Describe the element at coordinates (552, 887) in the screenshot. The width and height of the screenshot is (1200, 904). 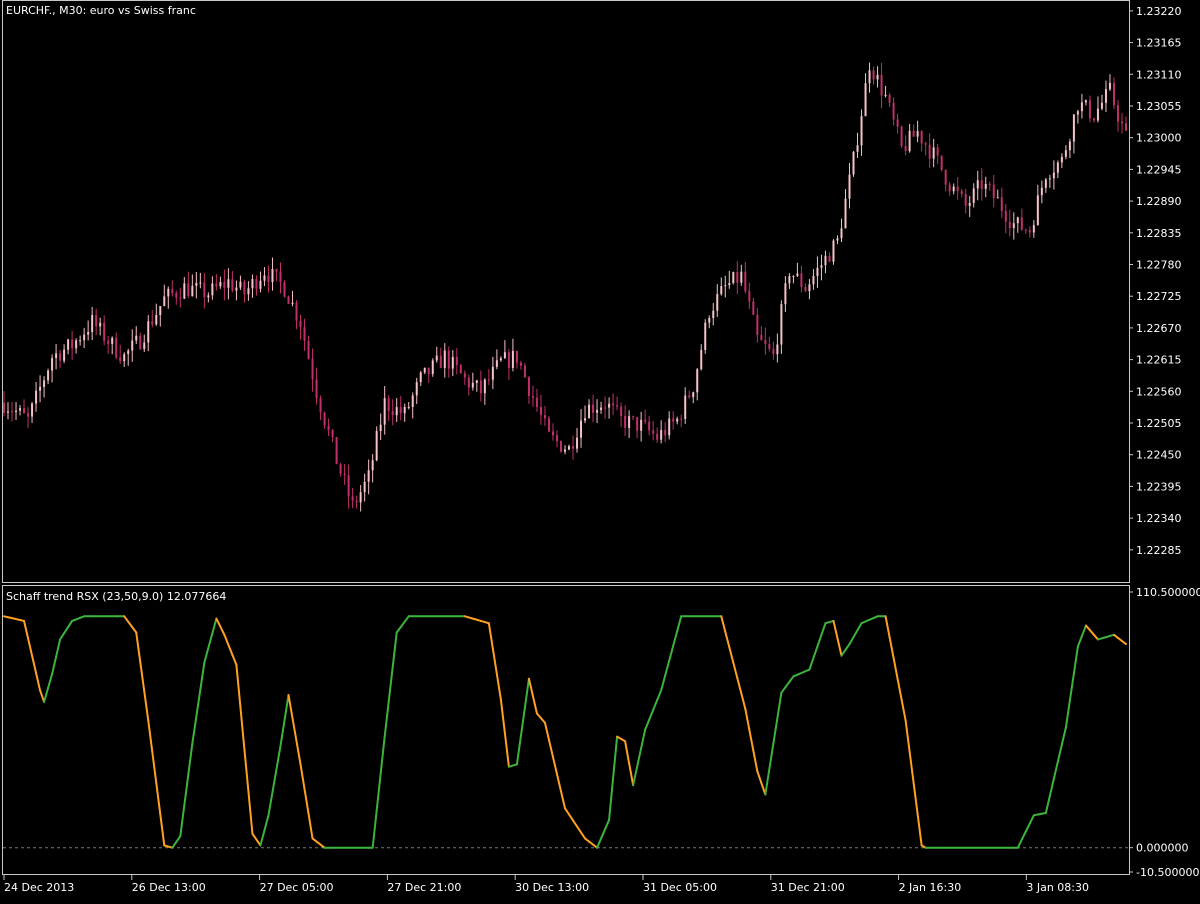
I see `time-tick-label: 30 Dec 13:00` at that location.